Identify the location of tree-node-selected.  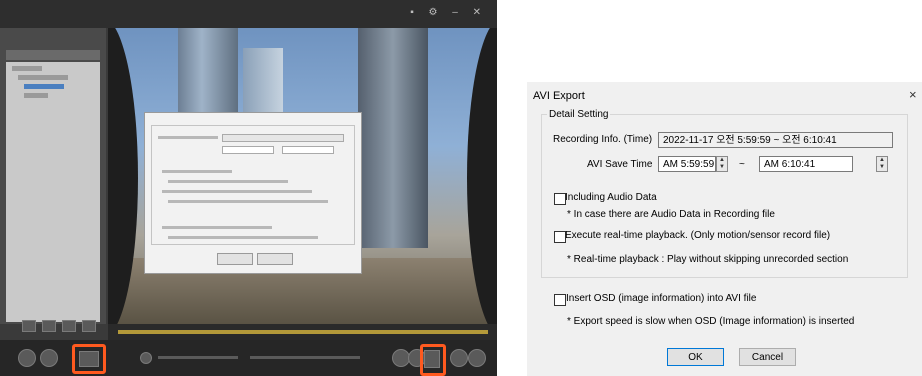
(44, 86).